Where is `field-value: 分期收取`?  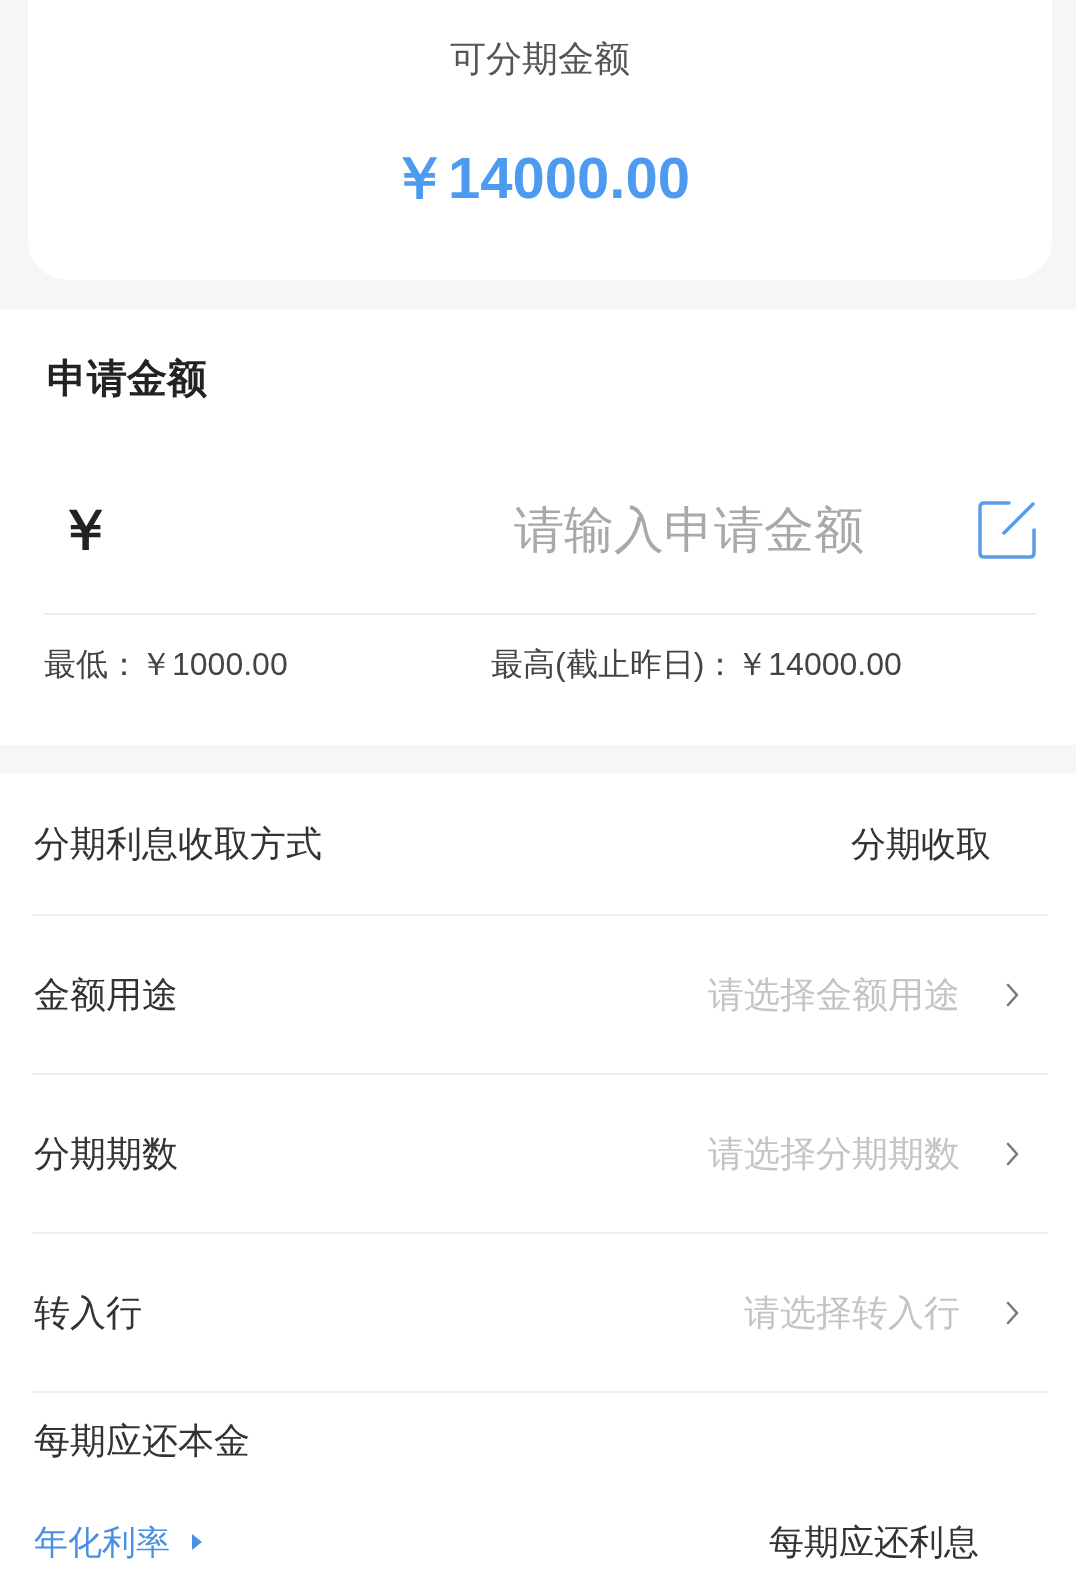
field-value: 分期收取 is located at coordinates (921, 843).